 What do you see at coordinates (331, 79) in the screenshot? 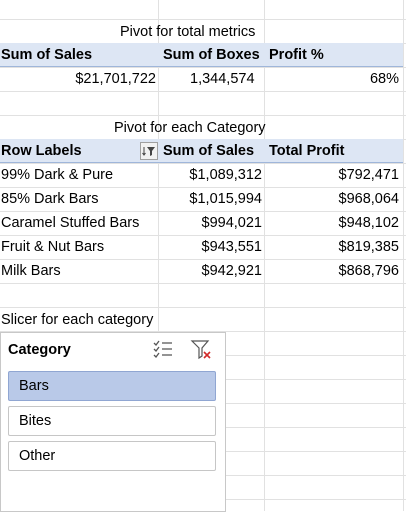
I see `total-profit-pct-value: 68%` at bounding box center [331, 79].